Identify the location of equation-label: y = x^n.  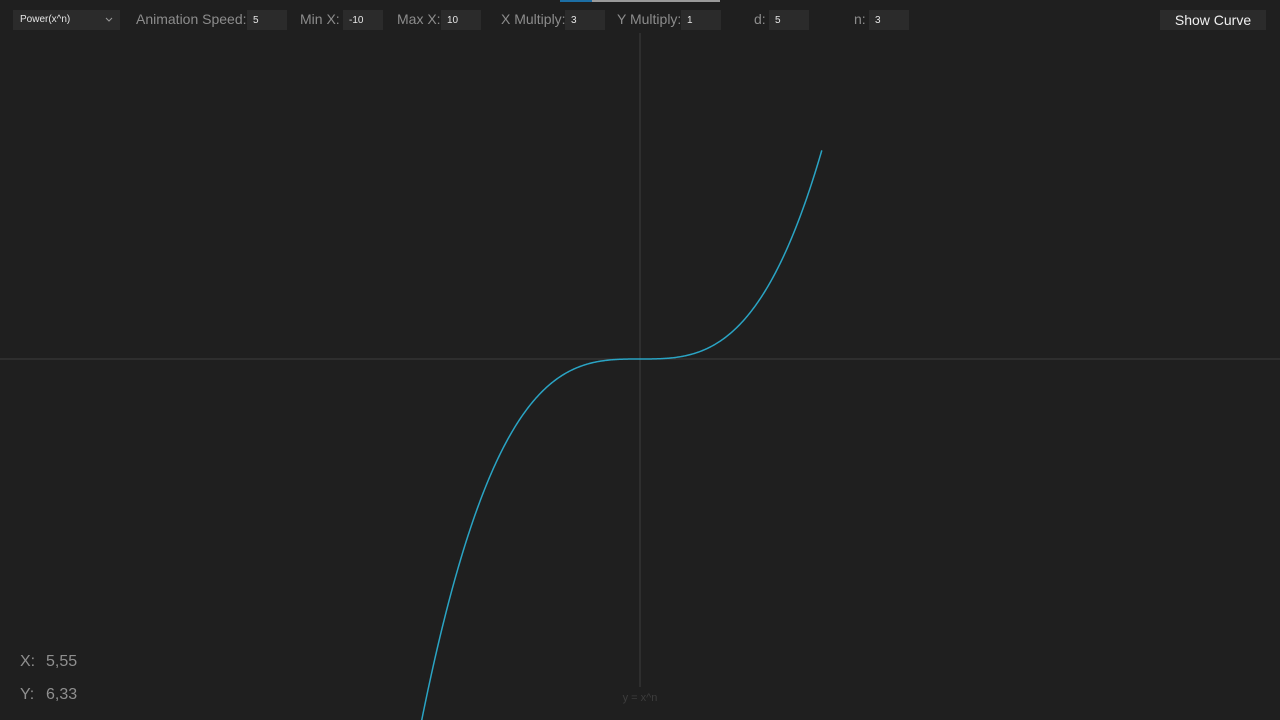
(640, 698).